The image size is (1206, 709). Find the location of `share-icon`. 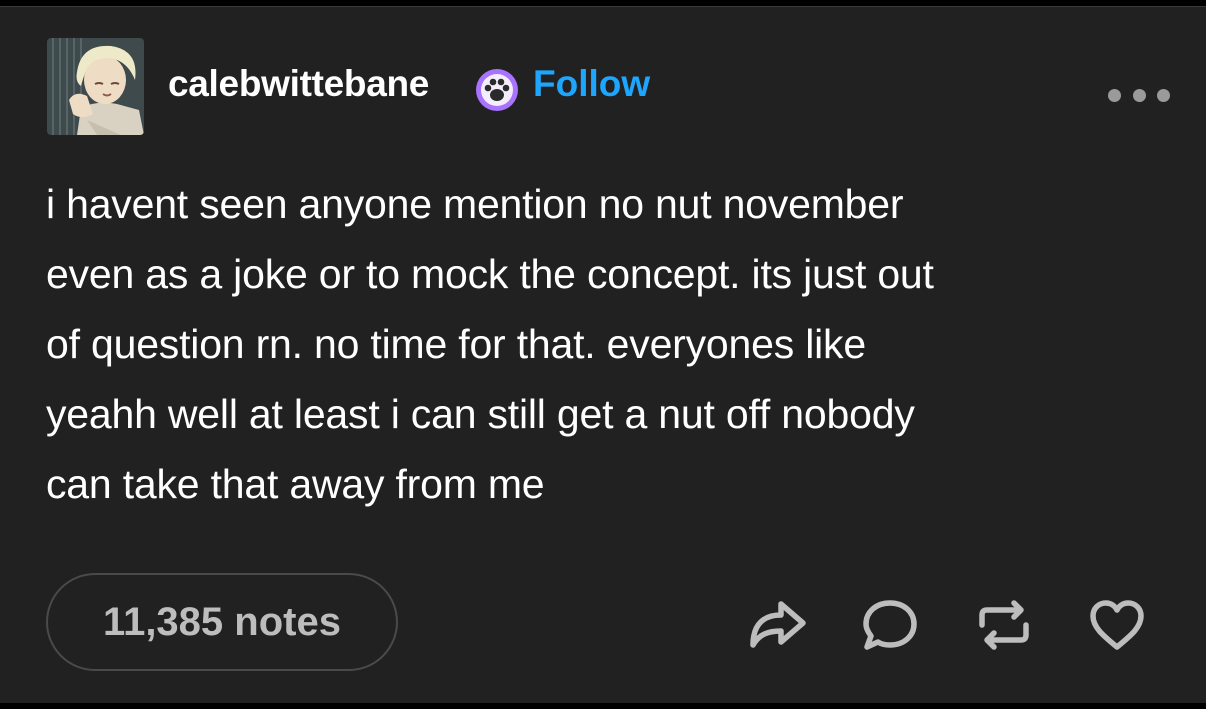

share-icon is located at coordinates (778, 624).